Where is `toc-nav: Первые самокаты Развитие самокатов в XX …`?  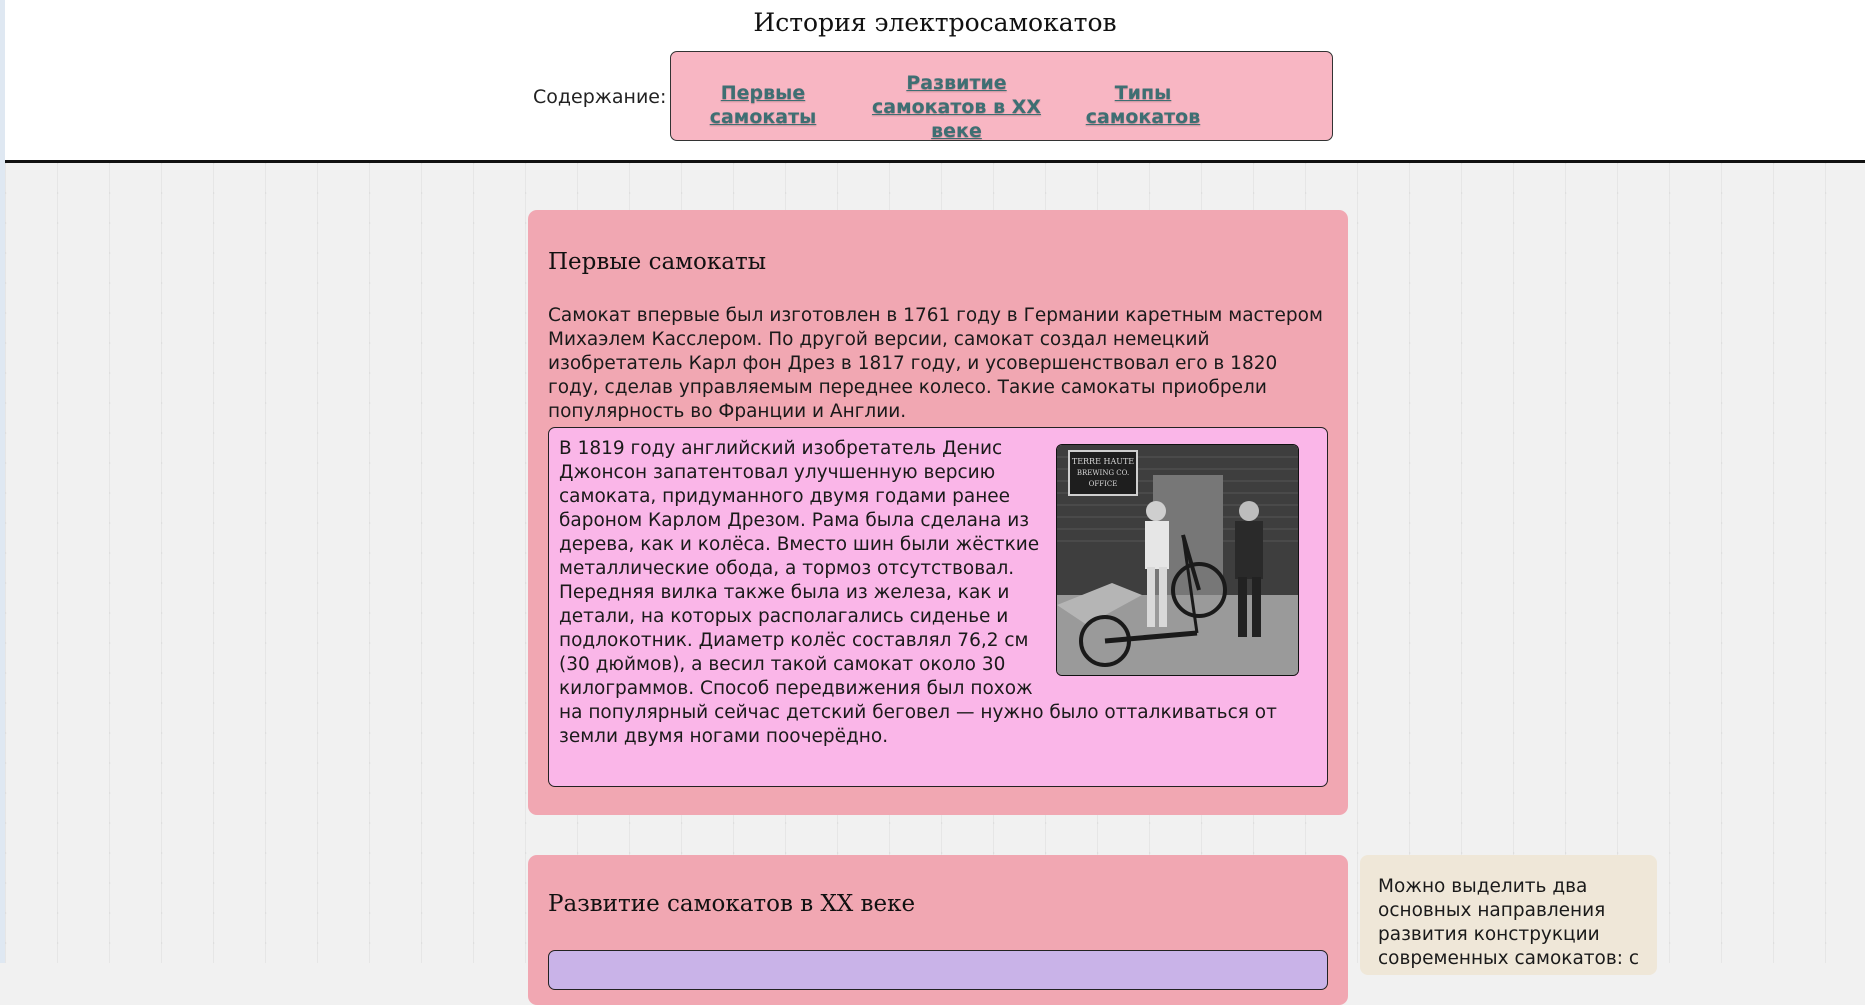
toc-nav: Первые самокаты Развитие самокатов в XX … is located at coordinates (1001, 97).